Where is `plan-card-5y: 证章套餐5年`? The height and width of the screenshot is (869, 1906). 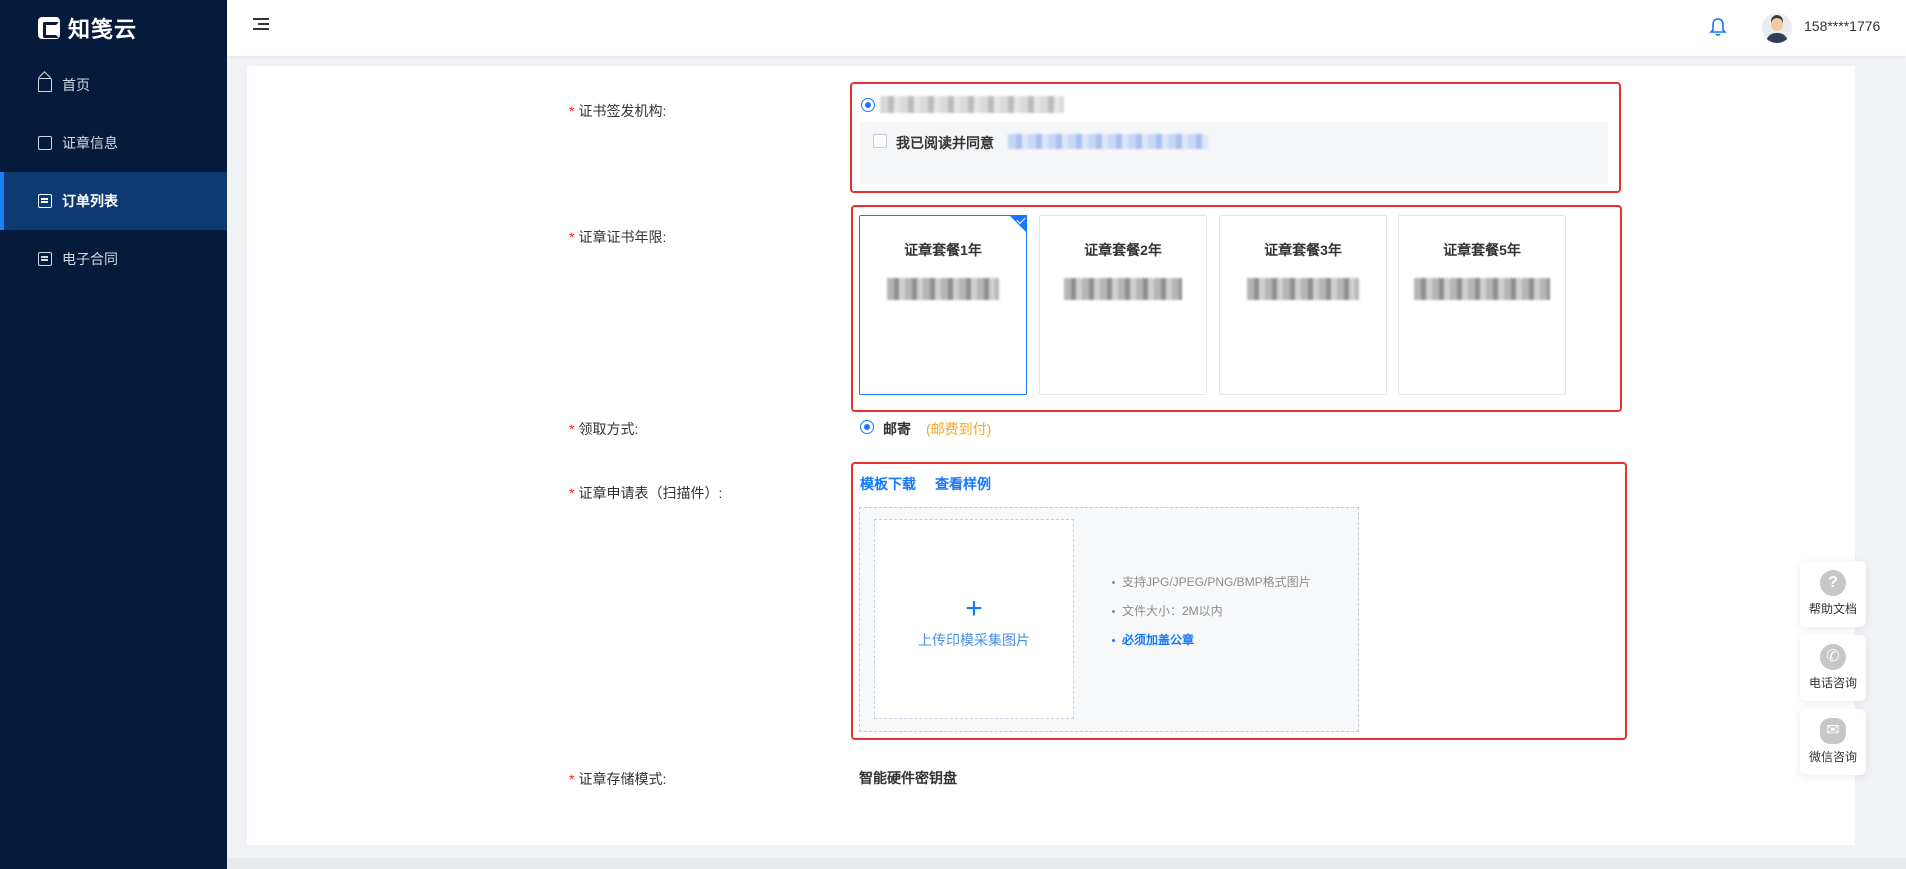 plan-card-5y: 证章套餐5年 is located at coordinates (1482, 305).